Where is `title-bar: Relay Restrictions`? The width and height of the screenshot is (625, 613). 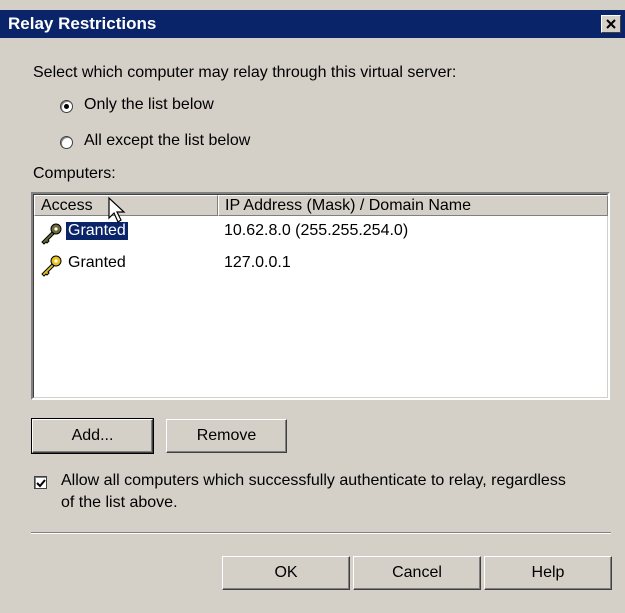
title-bar: Relay Restrictions is located at coordinates (312, 24).